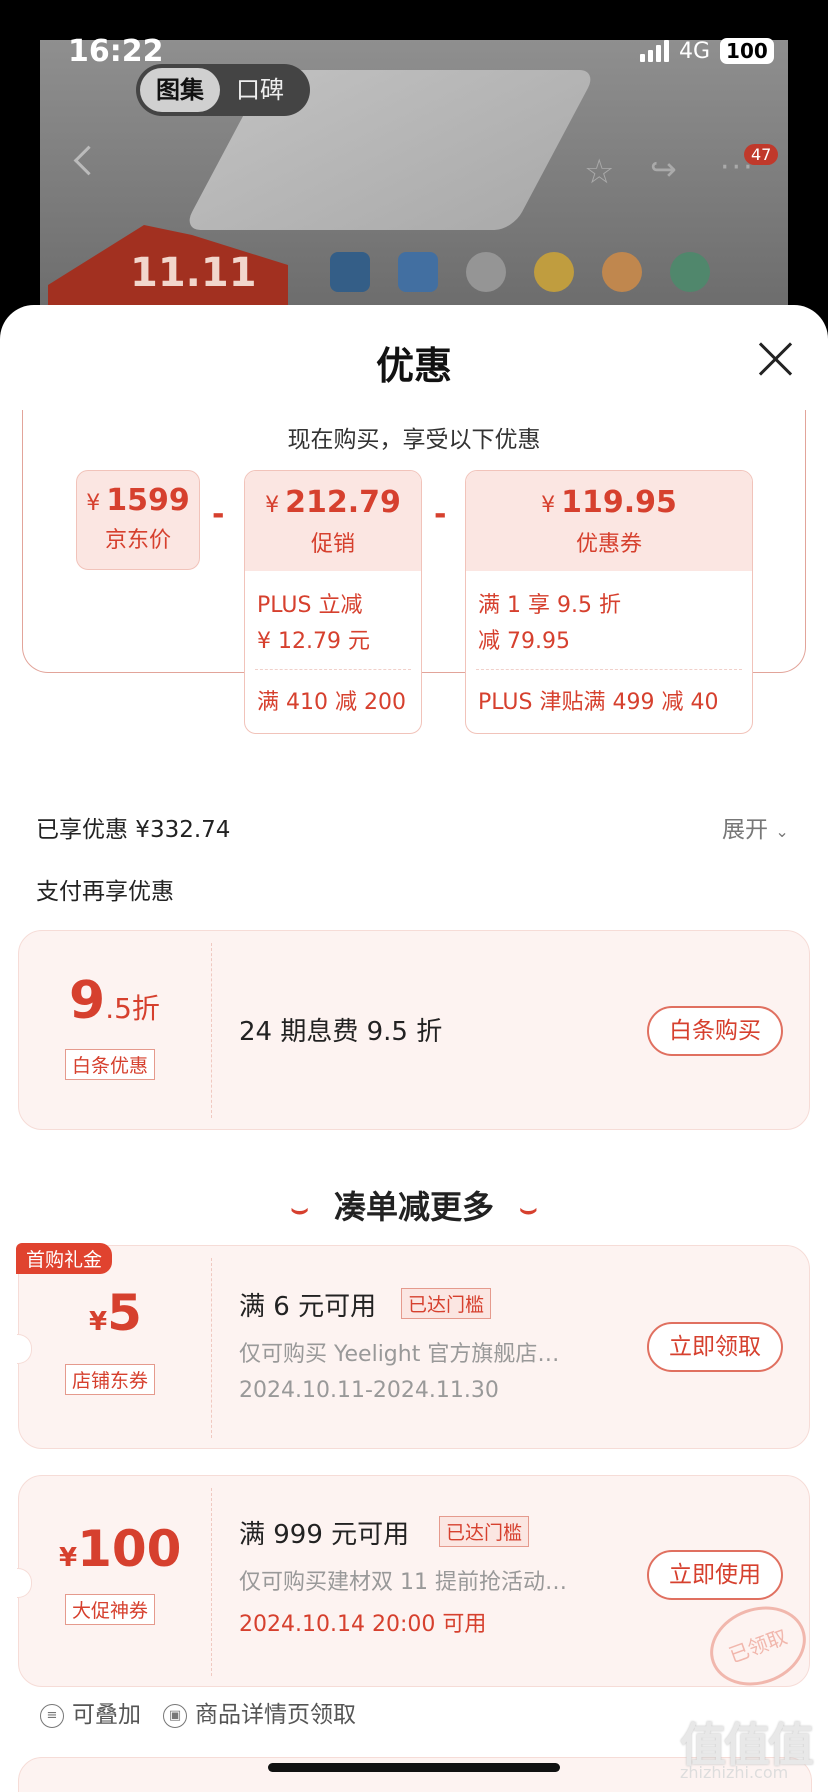 Image resolution: width=828 pixels, height=1792 pixels. I want to click on coupon-value: ¥5, so click(115, 1313).